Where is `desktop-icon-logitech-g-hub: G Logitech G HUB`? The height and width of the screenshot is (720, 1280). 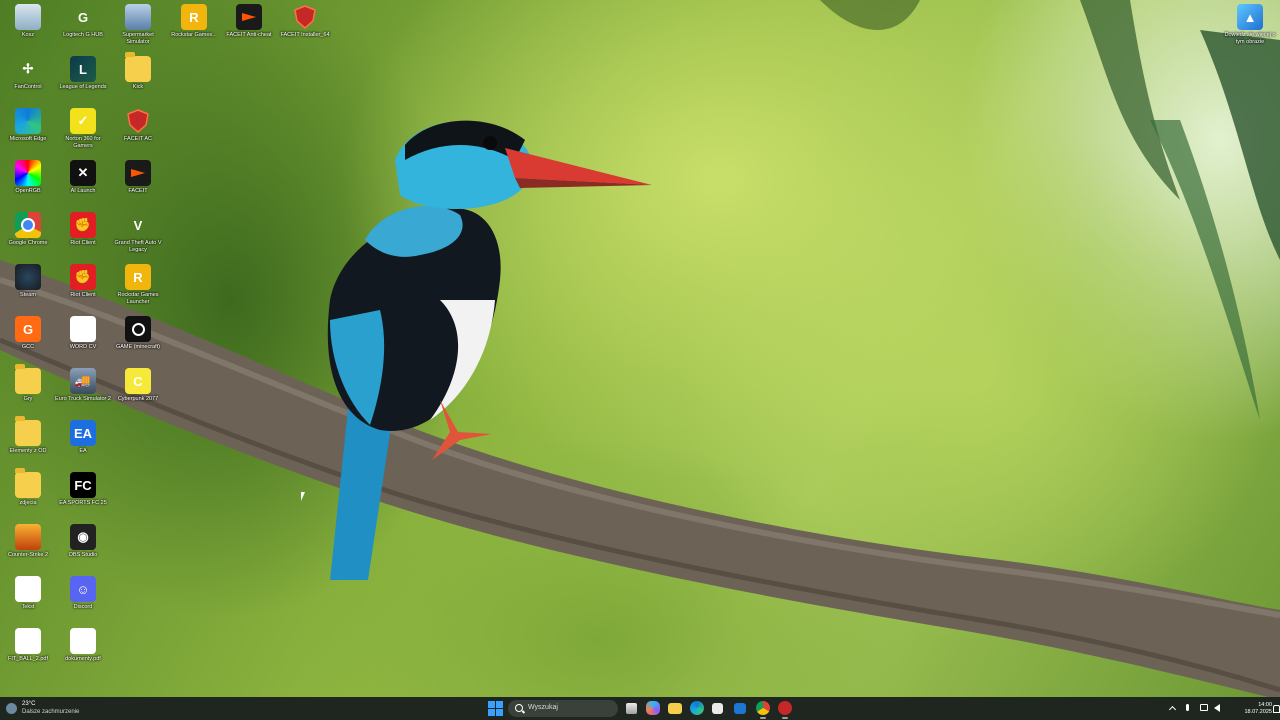 desktop-icon-logitech-g-hub: G Logitech G HUB is located at coordinates (83, 21).